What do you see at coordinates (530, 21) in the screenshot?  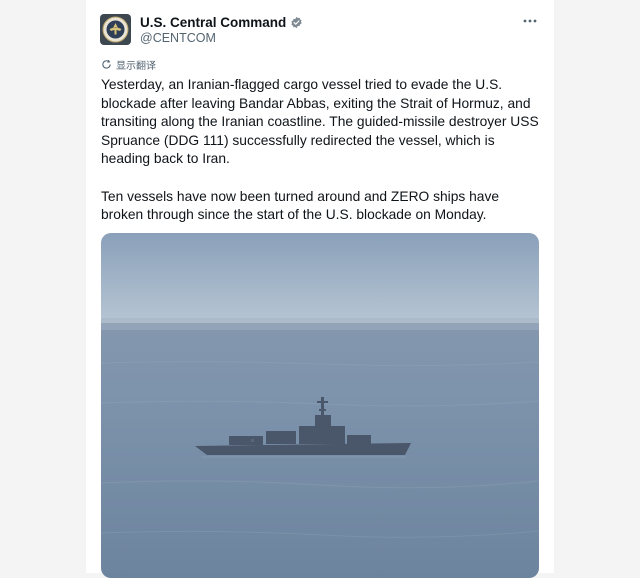 I see `ellipsis-icon` at bounding box center [530, 21].